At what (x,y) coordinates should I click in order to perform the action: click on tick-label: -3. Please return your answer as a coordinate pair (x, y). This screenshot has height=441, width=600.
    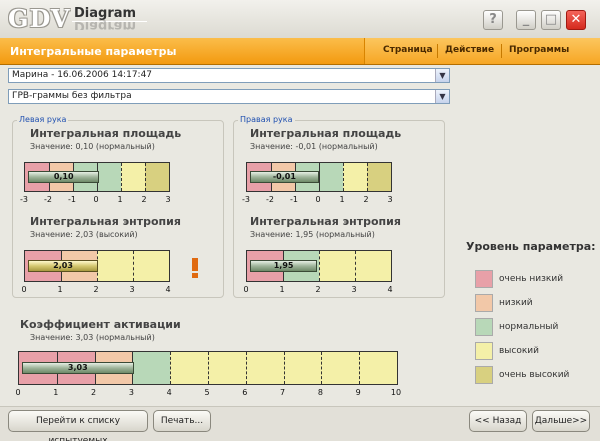
    Looking at the image, I should click on (24, 199).